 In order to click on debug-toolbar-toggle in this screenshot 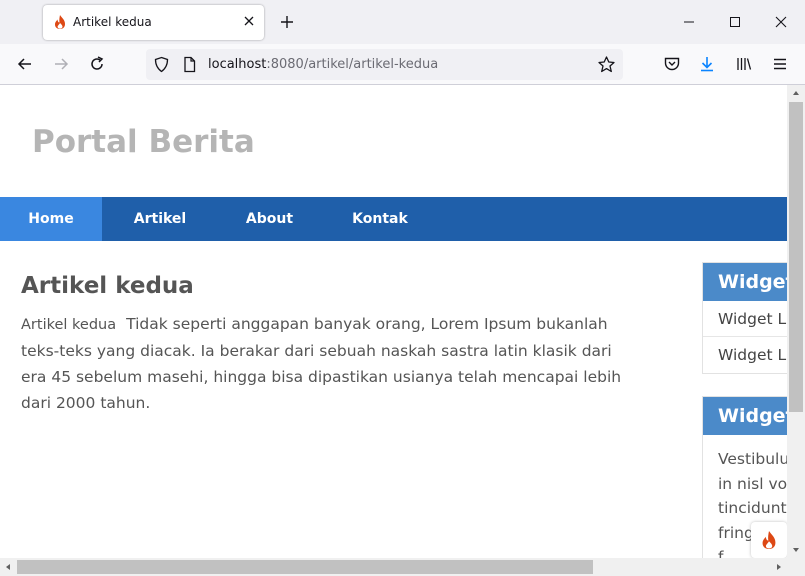, I will do `click(769, 540)`.